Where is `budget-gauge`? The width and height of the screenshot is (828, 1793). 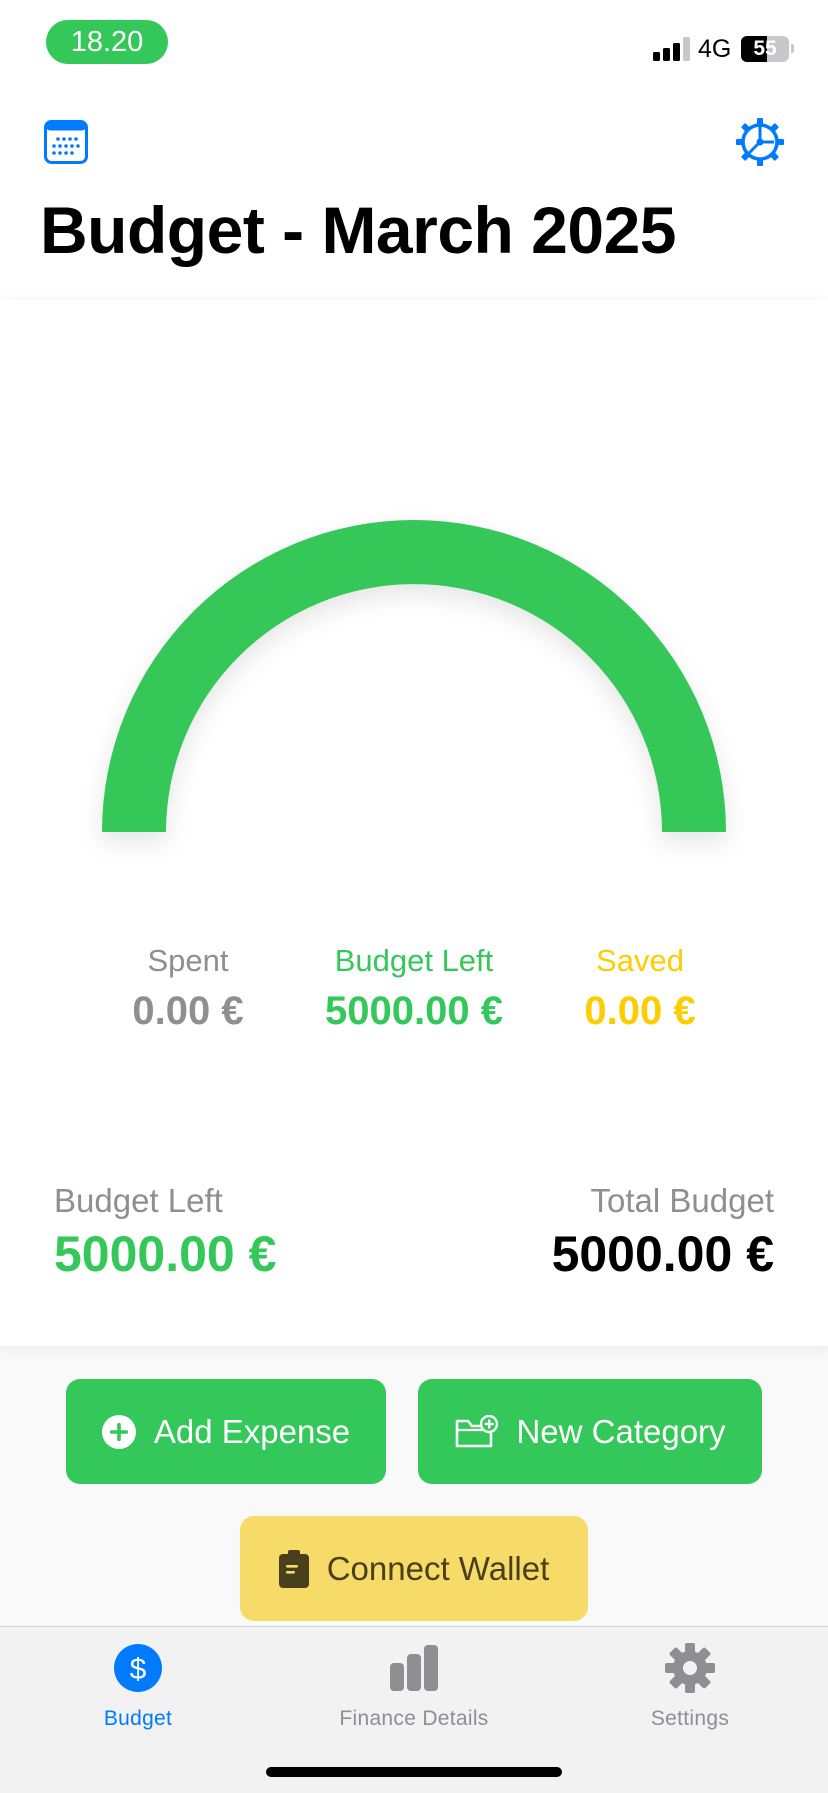 budget-gauge is located at coordinates (414, 676).